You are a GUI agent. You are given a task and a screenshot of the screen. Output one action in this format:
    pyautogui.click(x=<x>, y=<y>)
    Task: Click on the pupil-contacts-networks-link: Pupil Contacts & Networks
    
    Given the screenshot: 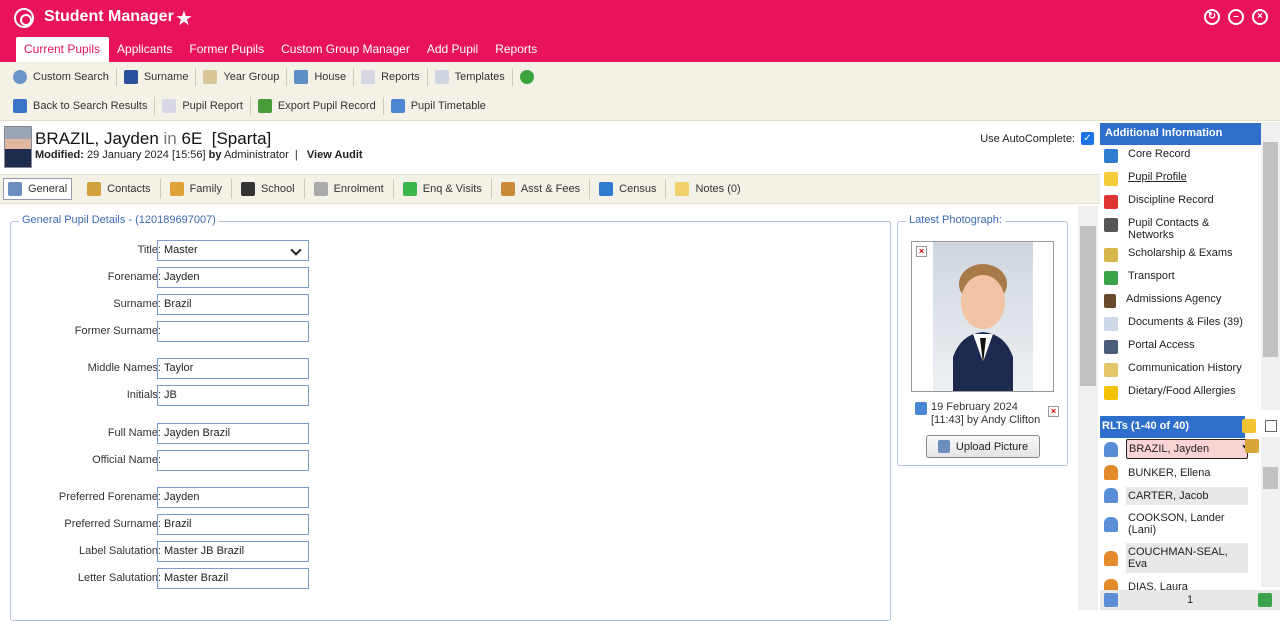 What is the action you would take?
    pyautogui.click(x=1180, y=229)
    